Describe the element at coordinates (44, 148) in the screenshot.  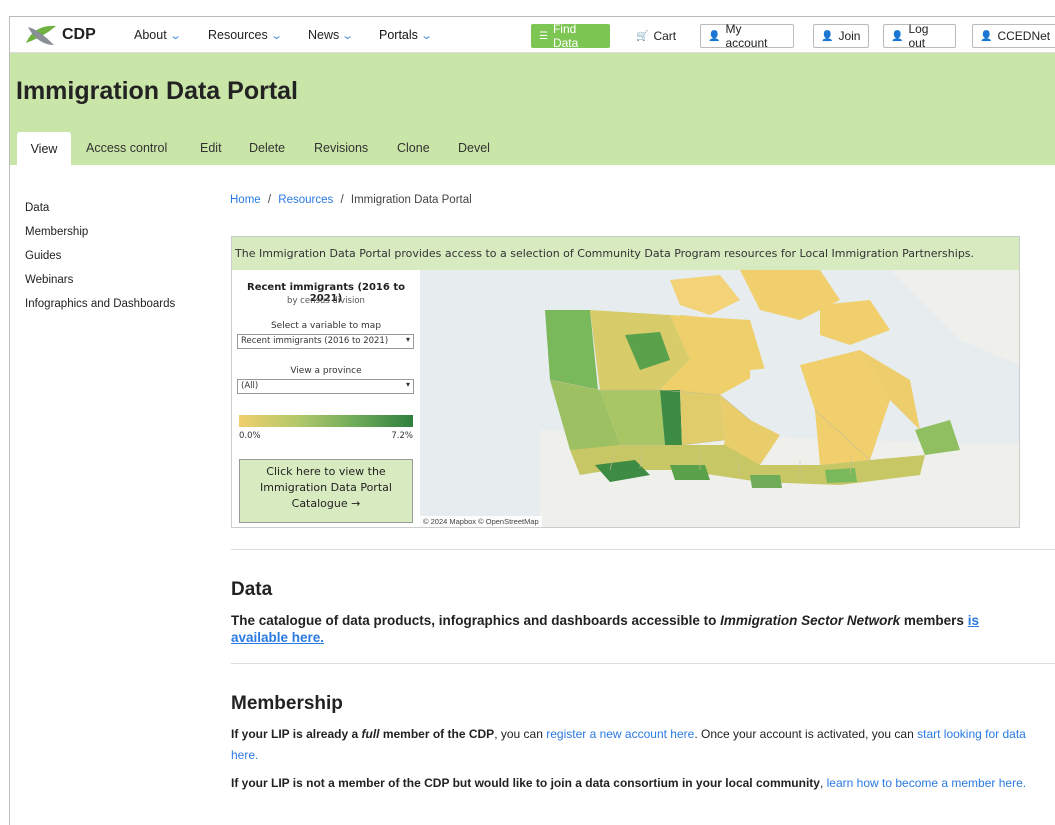
I see `tab-view: View` at that location.